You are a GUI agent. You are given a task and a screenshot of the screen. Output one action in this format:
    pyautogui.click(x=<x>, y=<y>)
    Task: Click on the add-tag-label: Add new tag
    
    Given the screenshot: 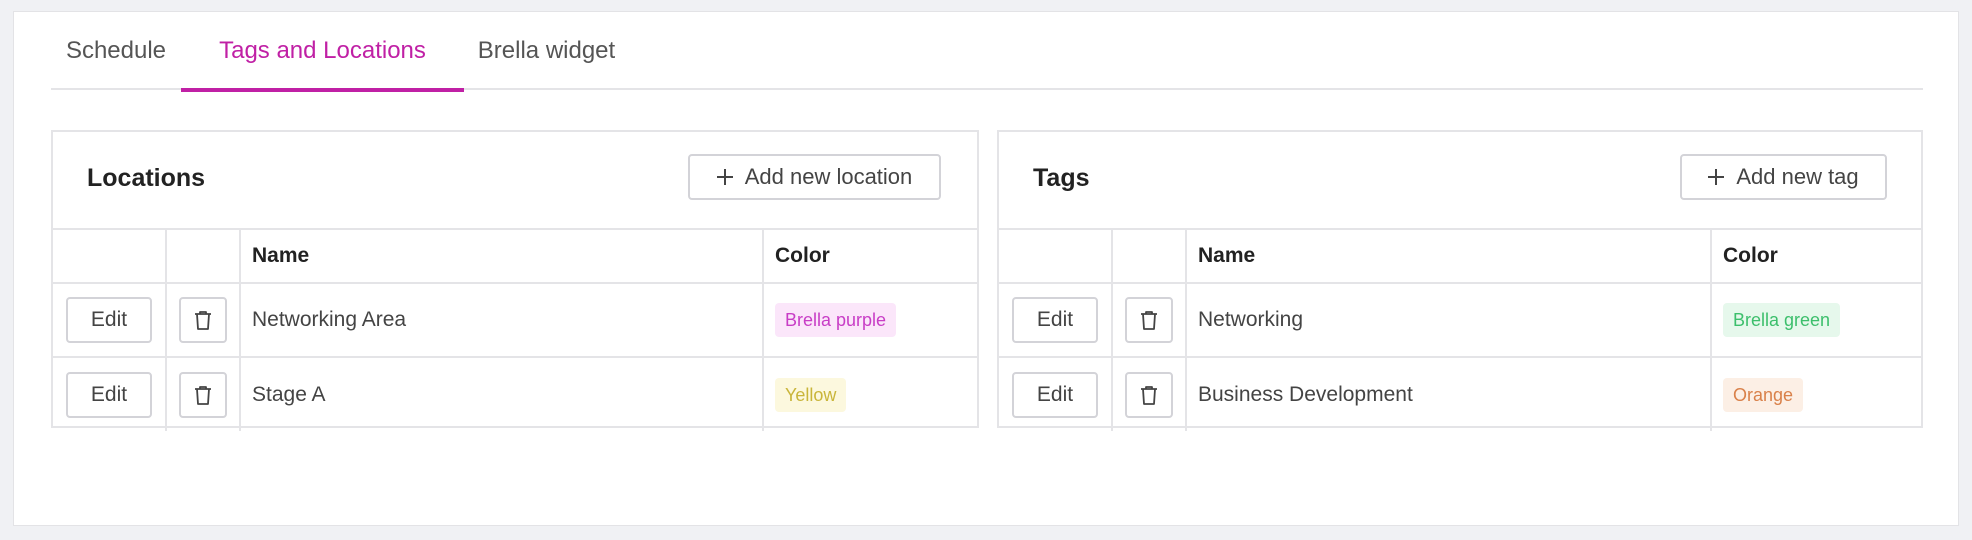 What is the action you would take?
    pyautogui.click(x=1797, y=176)
    